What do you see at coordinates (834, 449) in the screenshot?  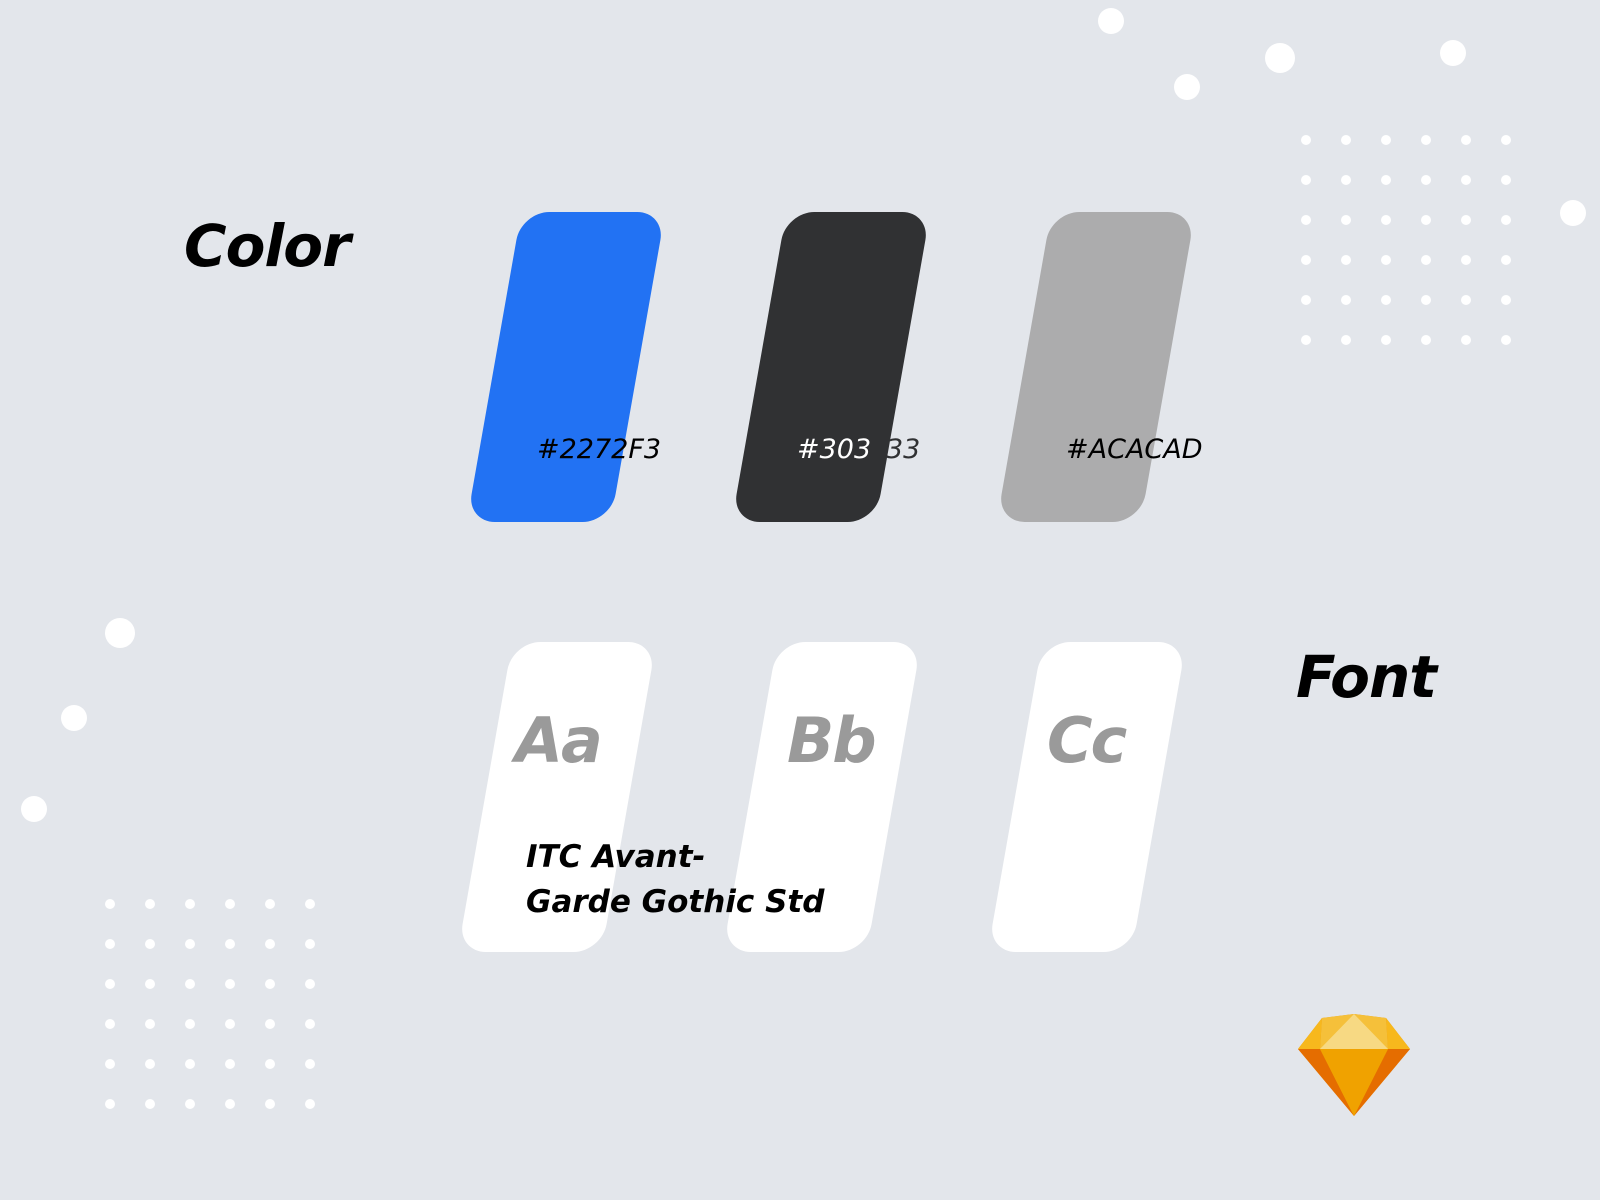 I see `color-hex-label: #303` at bounding box center [834, 449].